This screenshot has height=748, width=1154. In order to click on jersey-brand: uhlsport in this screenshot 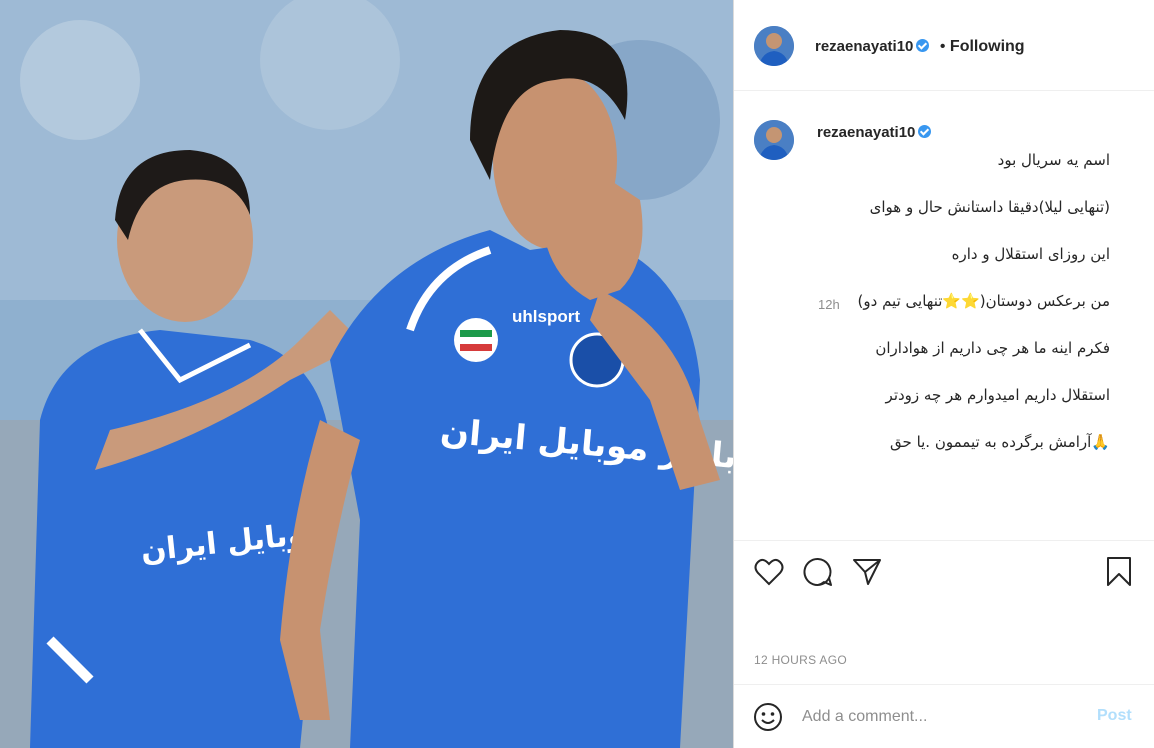, I will do `click(546, 316)`.